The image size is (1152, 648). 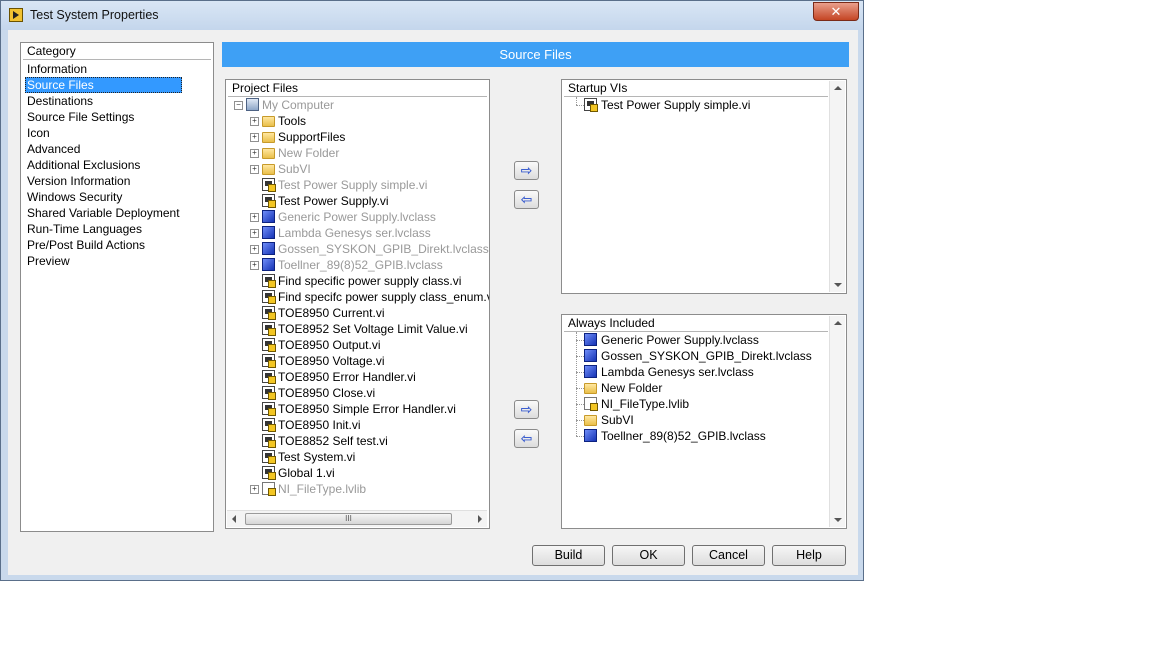 I want to click on labview-app-icon, so click(x=16, y=15).